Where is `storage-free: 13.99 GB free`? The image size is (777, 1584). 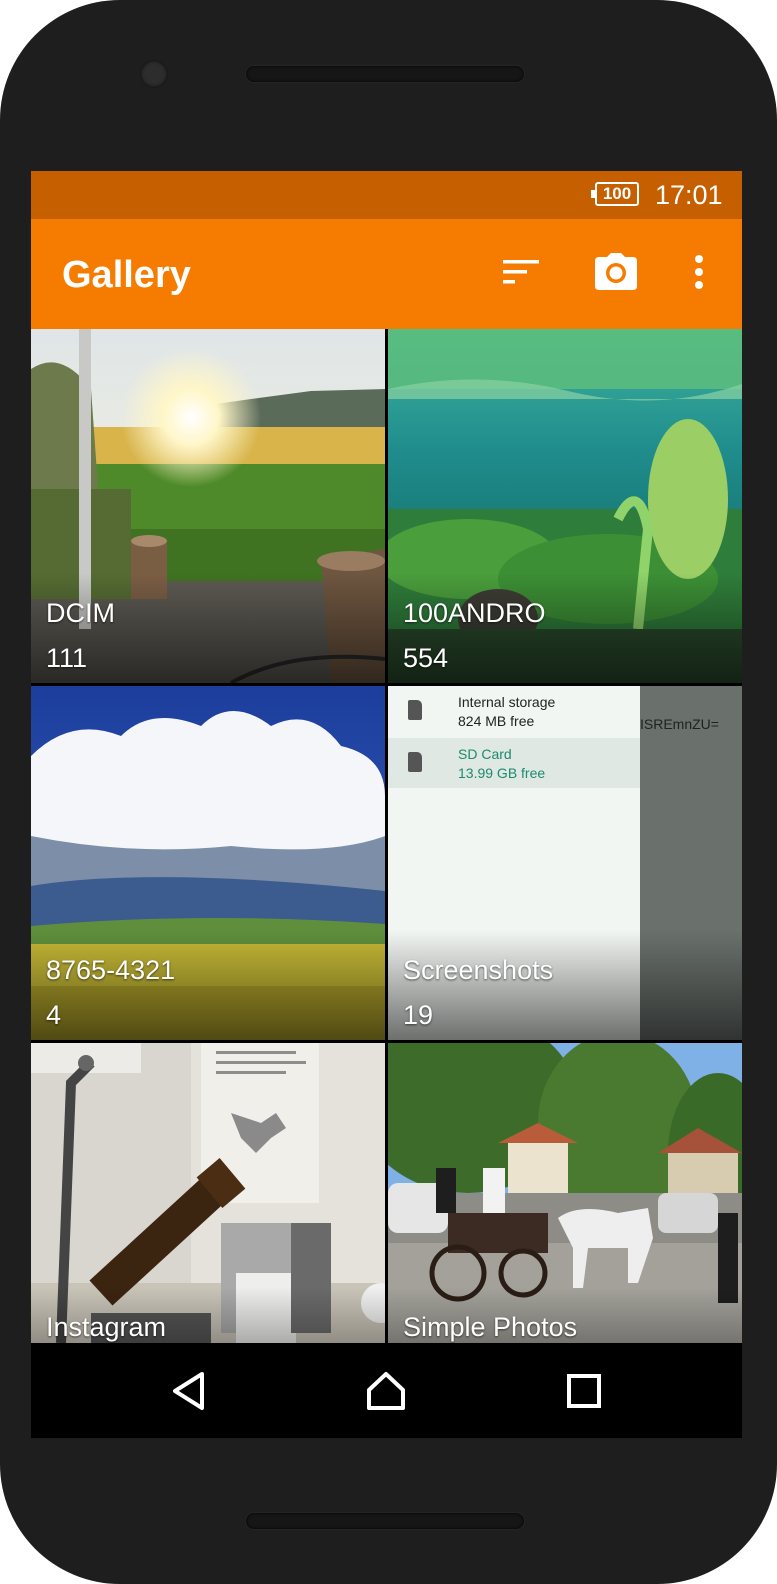
storage-free: 13.99 GB free is located at coordinates (502, 773).